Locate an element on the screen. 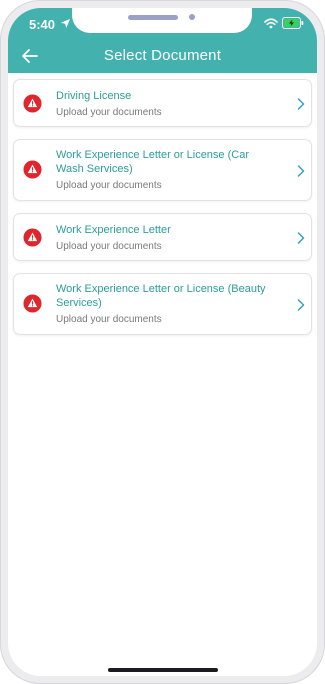 The image size is (325, 684). document-title: Driving License is located at coordinates (94, 96).